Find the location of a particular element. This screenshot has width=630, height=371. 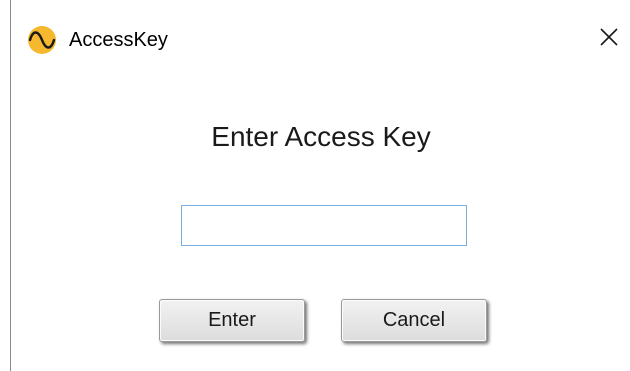

close-icon is located at coordinates (609, 39).